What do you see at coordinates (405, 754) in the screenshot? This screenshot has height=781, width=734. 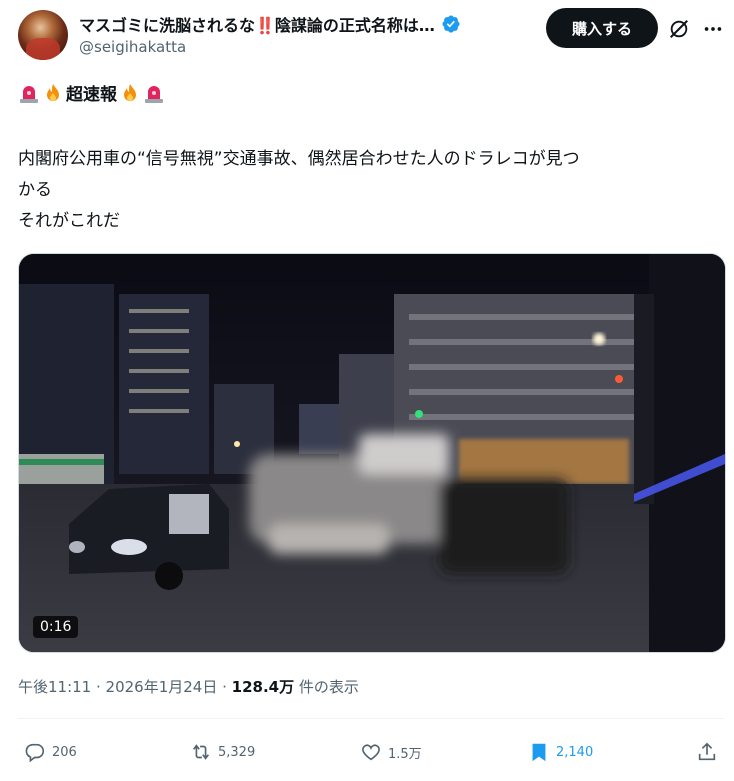 I see `like-count: 1.5万` at bounding box center [405, 754].